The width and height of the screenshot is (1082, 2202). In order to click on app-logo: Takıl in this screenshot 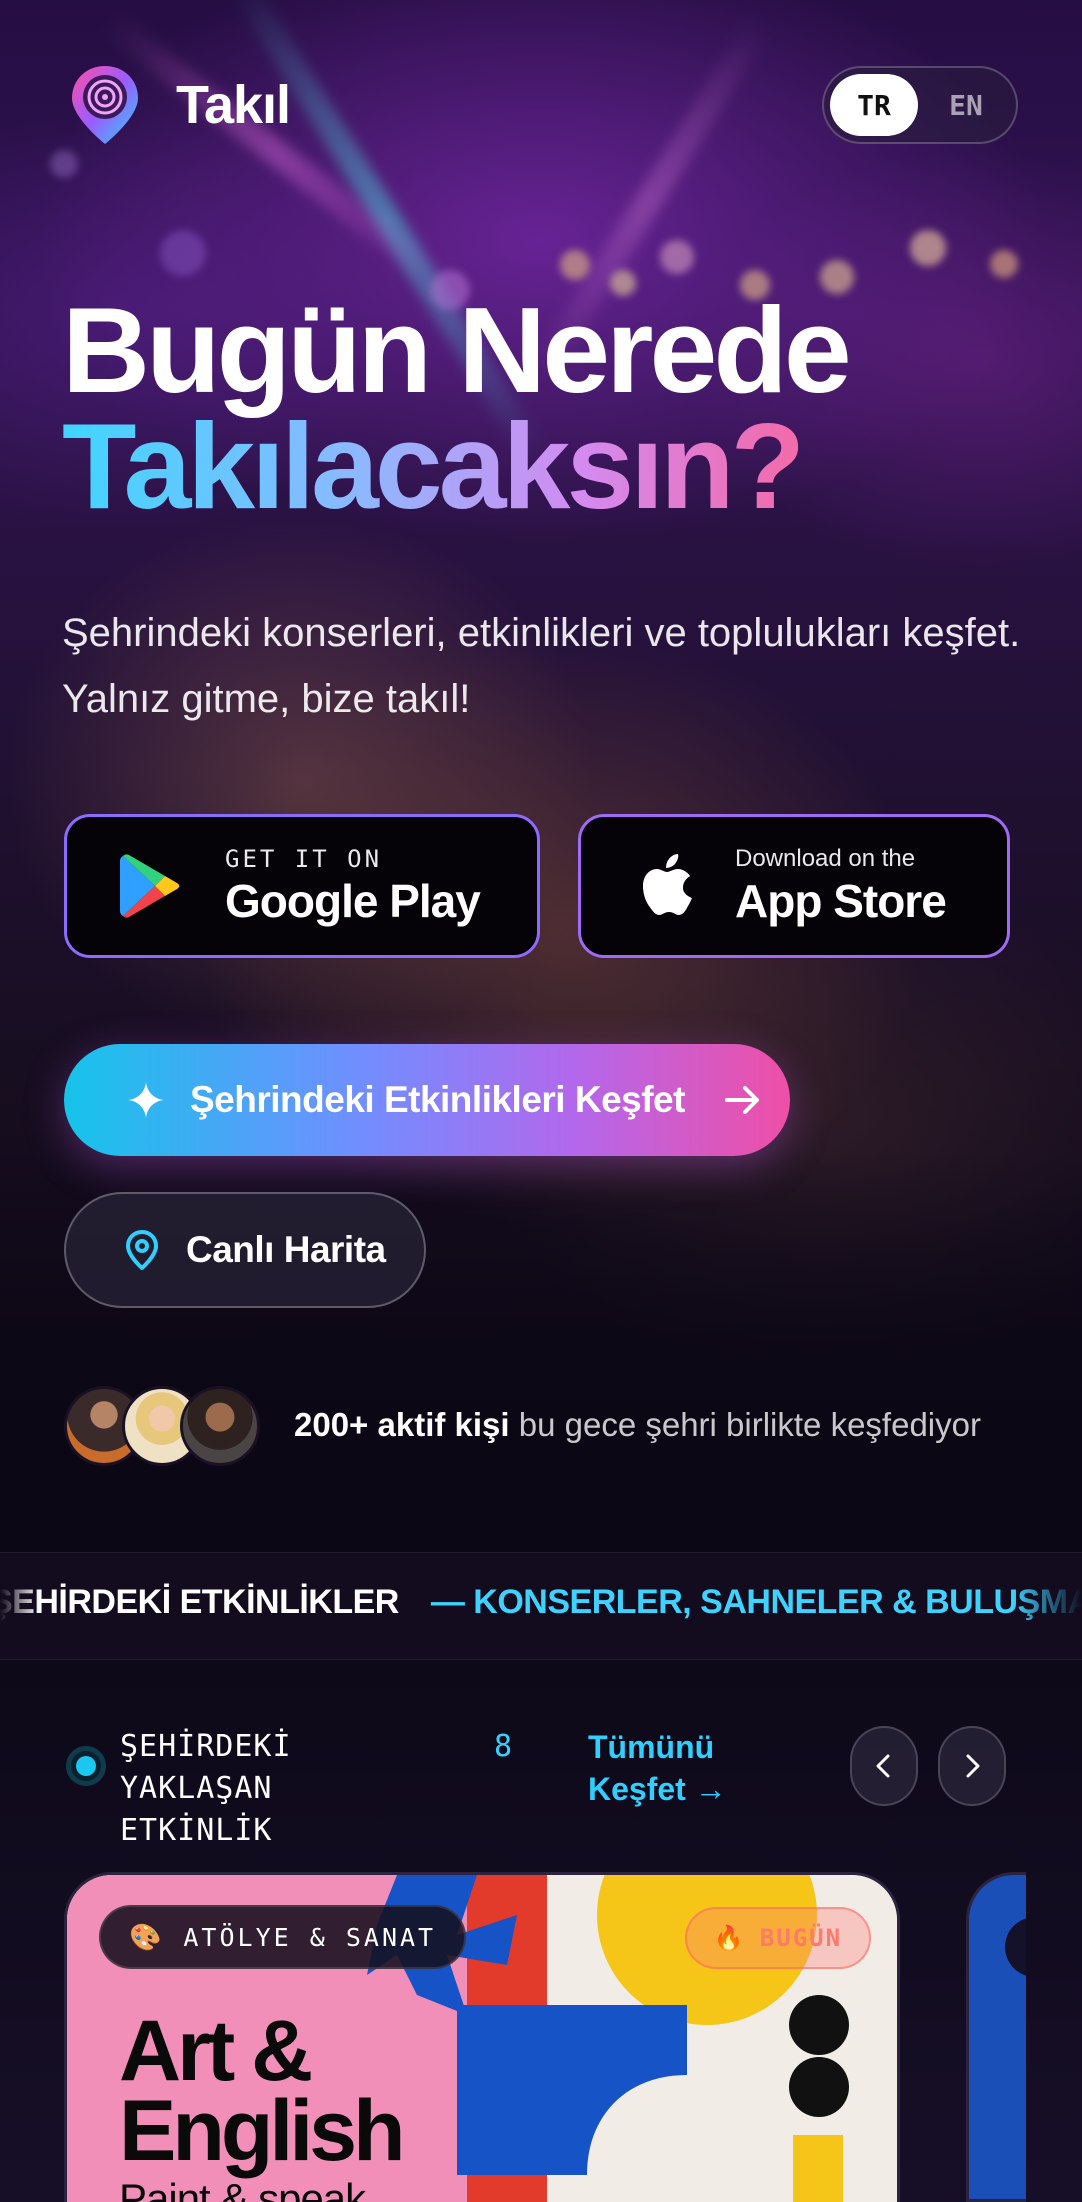, I will do `click(180, 105)`.